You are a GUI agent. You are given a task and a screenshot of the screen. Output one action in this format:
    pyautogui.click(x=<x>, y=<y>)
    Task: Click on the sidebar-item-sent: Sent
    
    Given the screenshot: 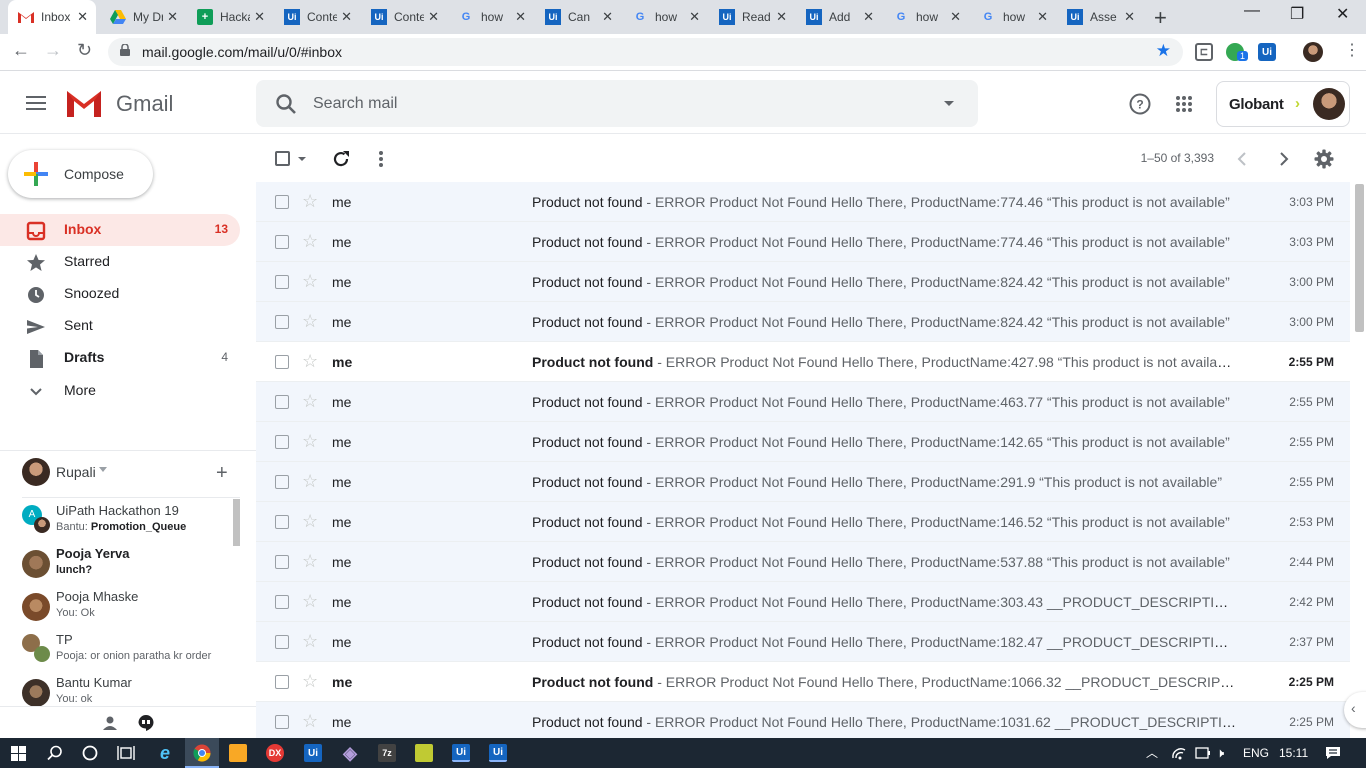 What is the action you would take?
    pyautogui.click(x=120, y=326)
    